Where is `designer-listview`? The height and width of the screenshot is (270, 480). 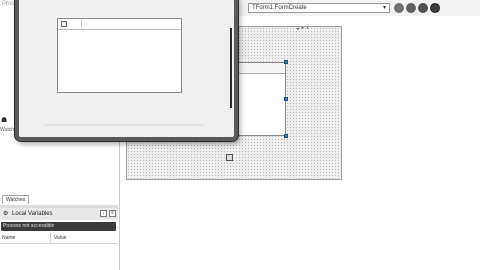 designer-listview is located at coordinates (259, 99).